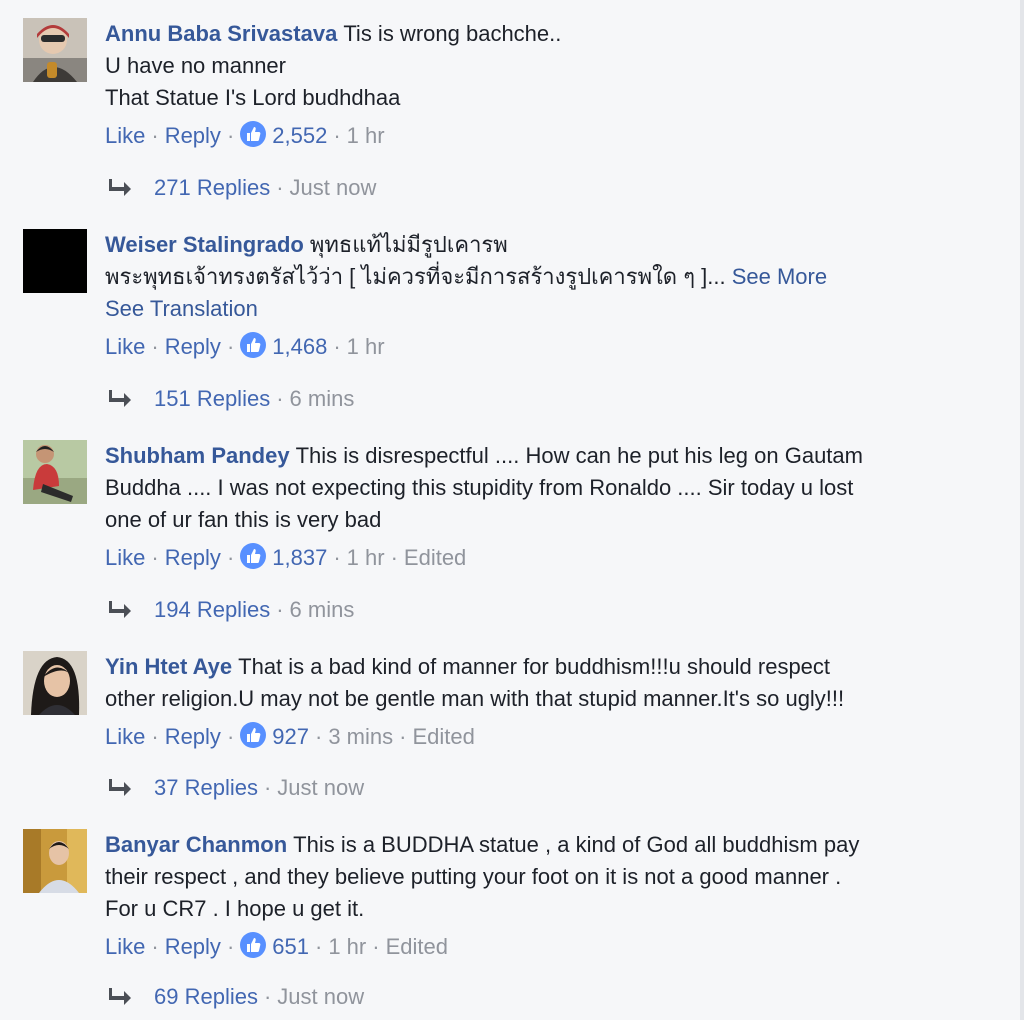  I want to click on comment-time: 3 mins, so click(360, 736).